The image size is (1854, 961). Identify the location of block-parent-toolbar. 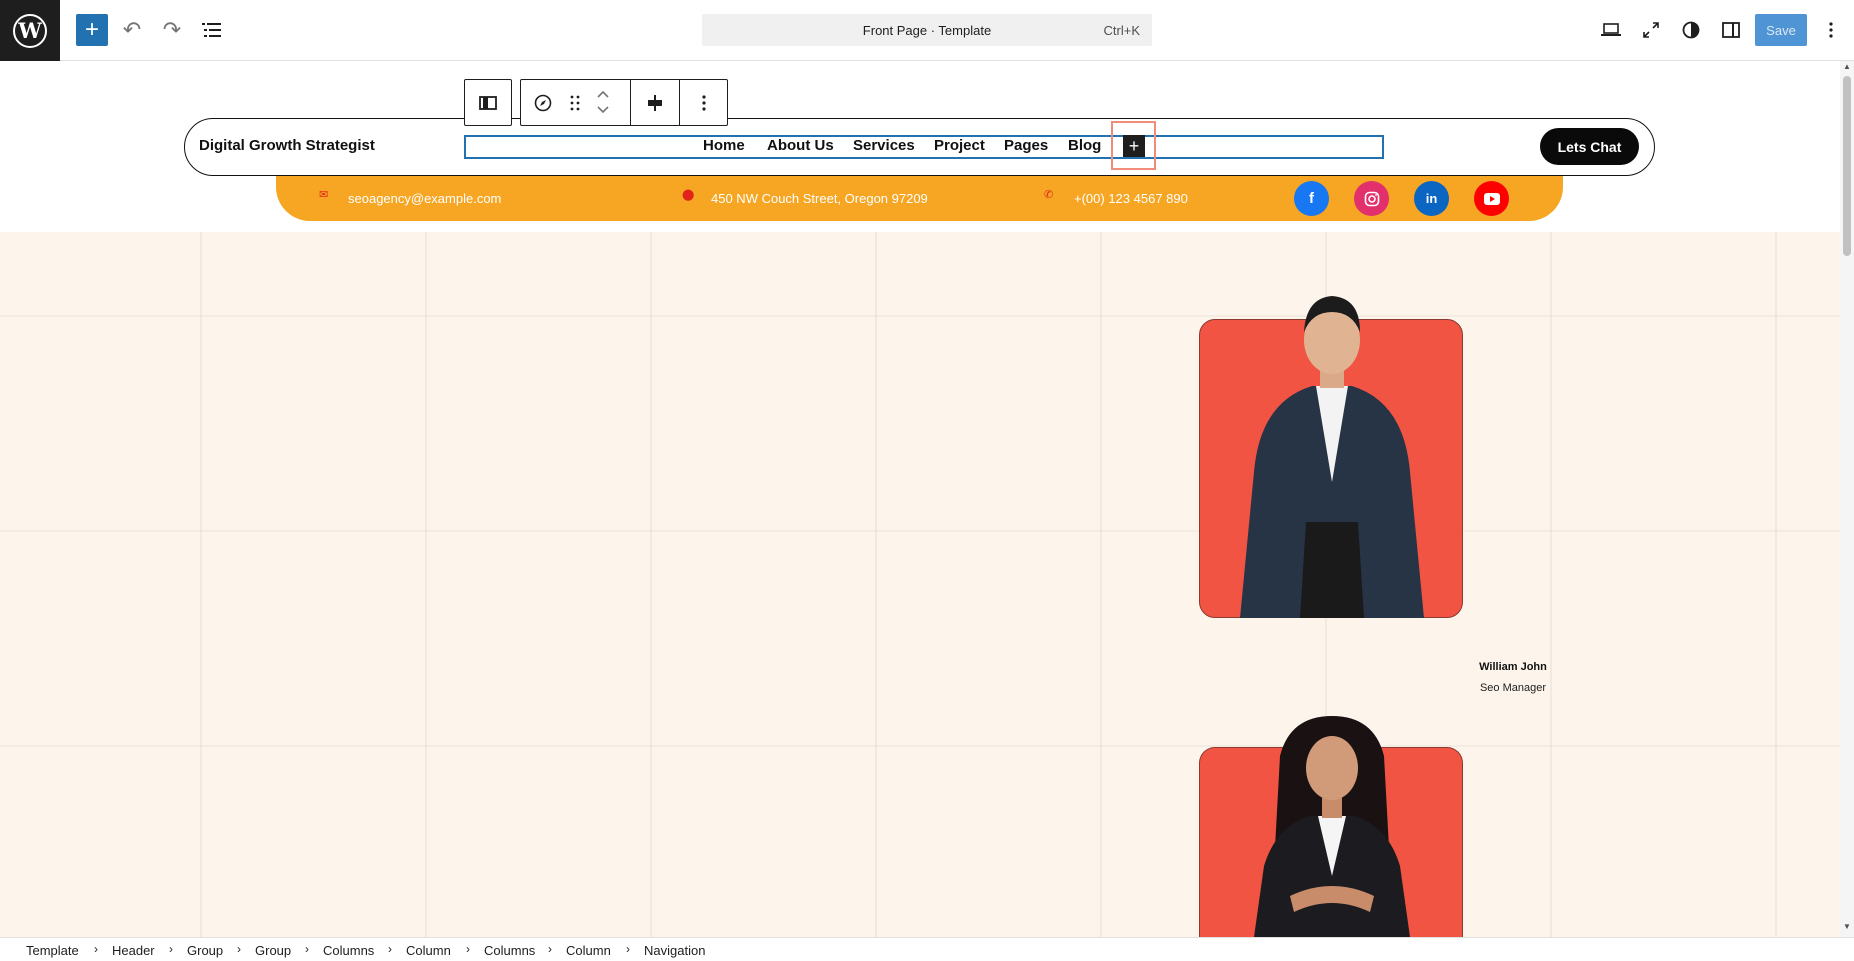
(488, 102).